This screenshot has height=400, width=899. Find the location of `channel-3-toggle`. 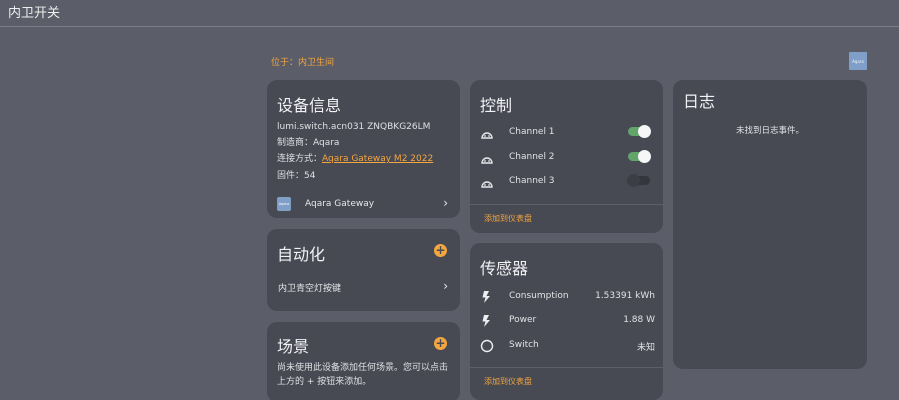

channel-3-toggle is located at coordinates (638, 180).